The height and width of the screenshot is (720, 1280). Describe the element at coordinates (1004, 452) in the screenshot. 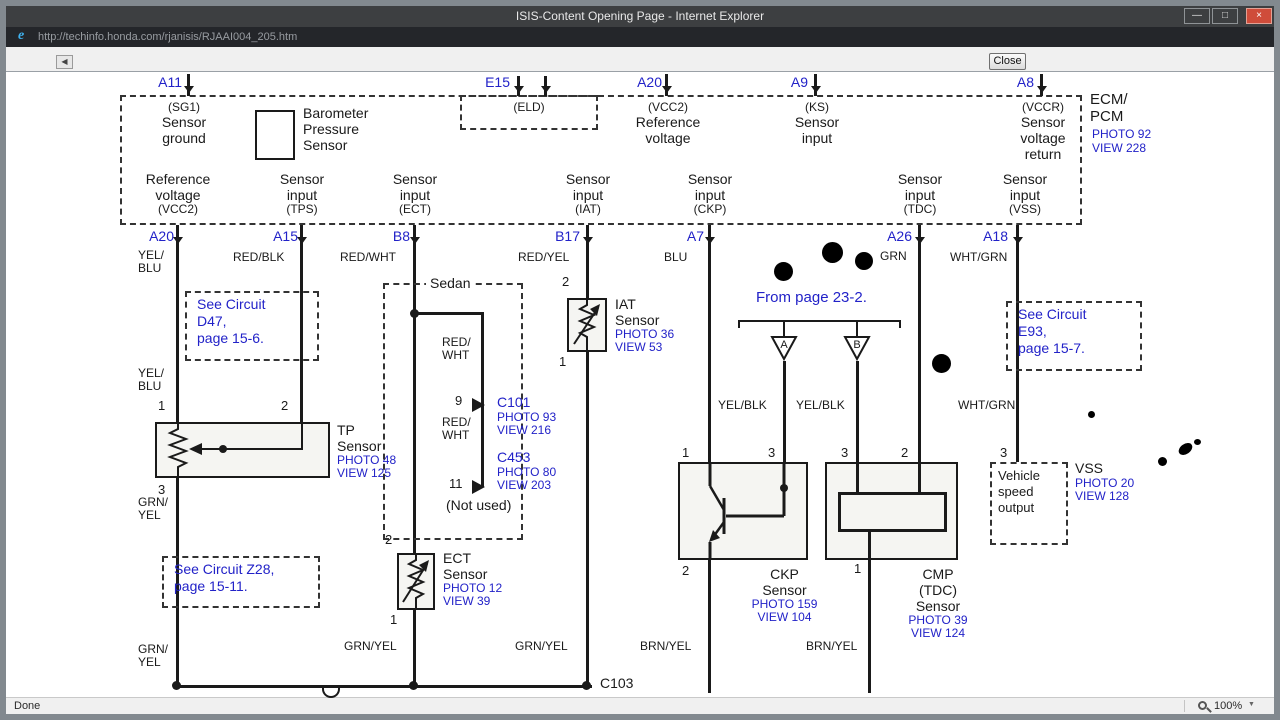

I see `vss-pin-3: 3` at that location.